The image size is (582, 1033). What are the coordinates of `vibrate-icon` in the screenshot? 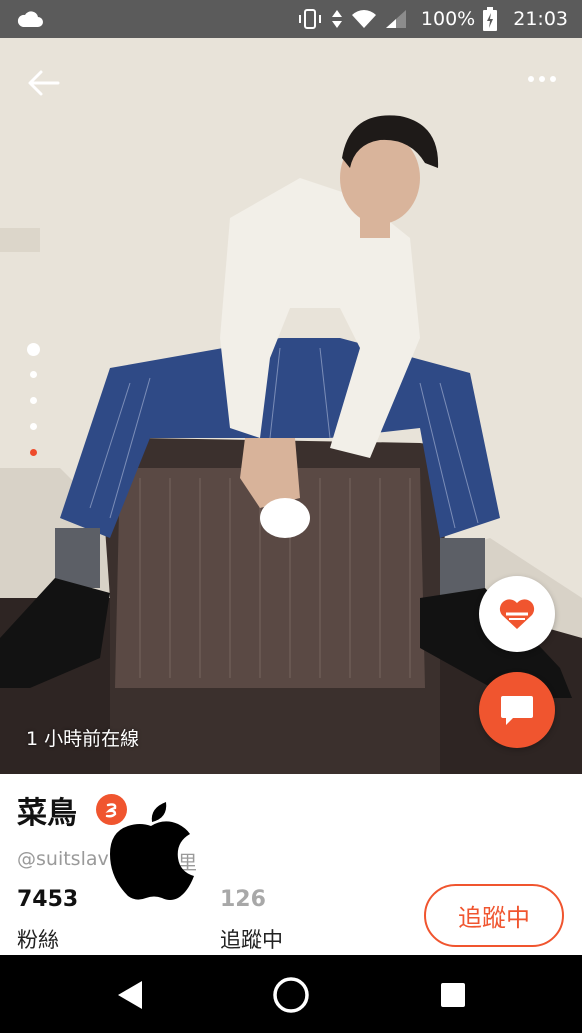 It's located at (309, 19).